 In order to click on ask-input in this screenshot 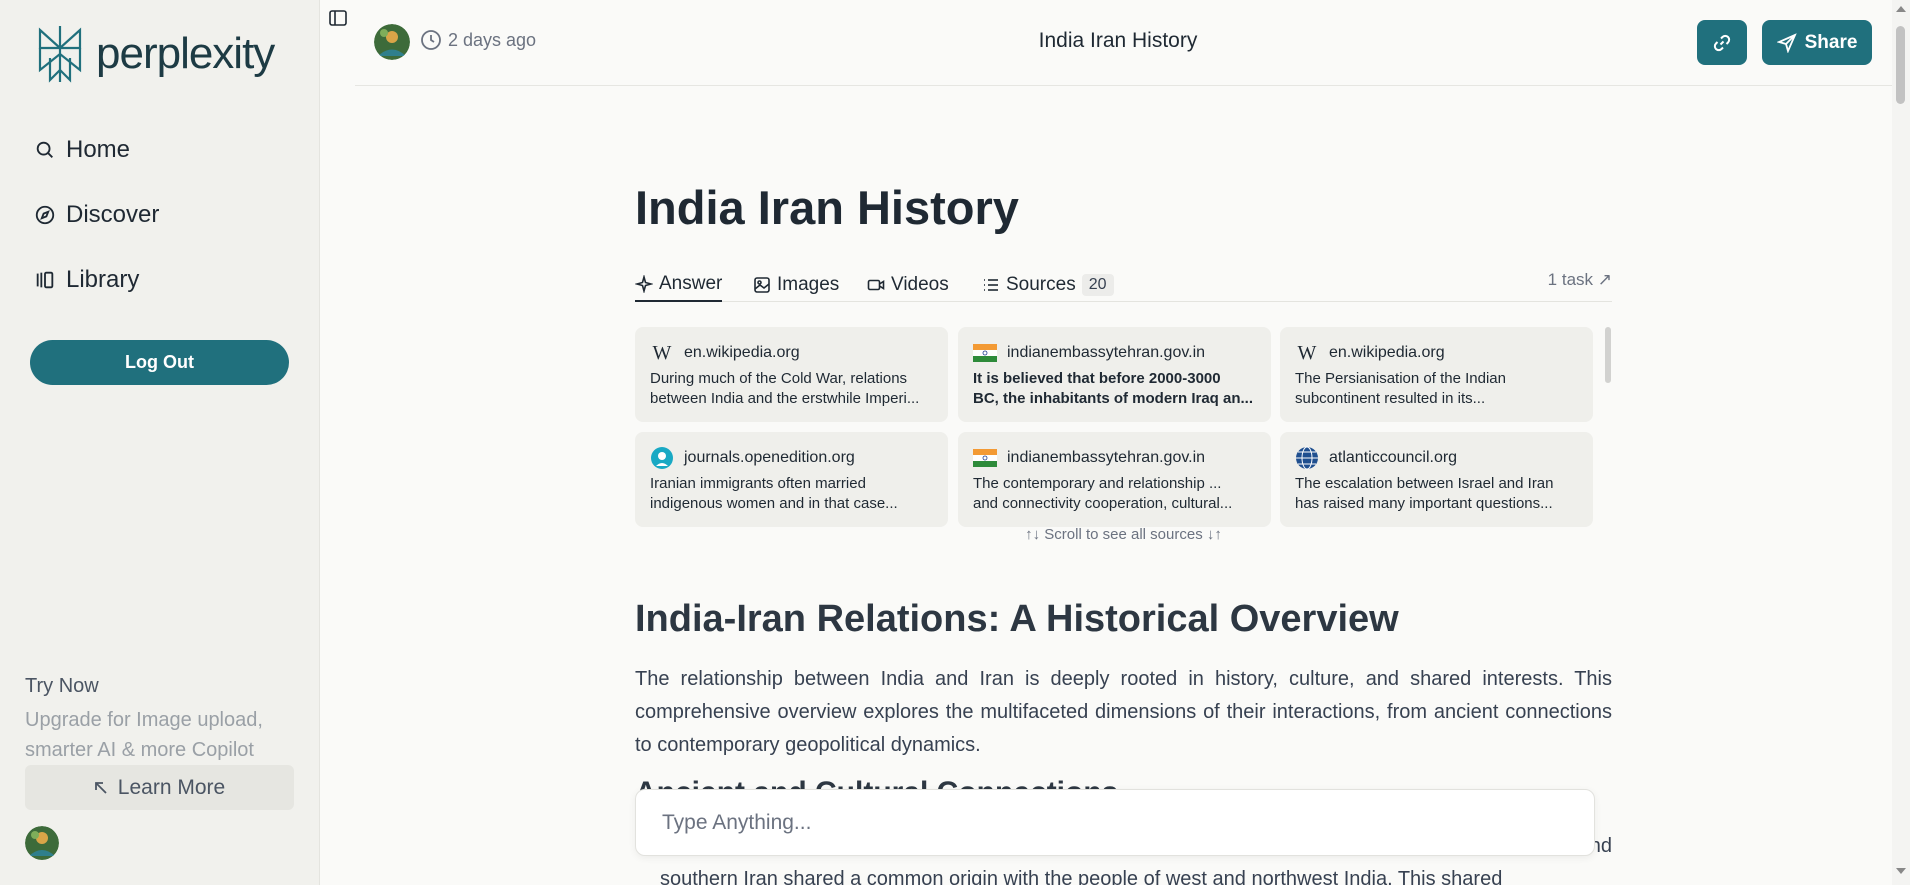, I will do `click(1115, 822)`.